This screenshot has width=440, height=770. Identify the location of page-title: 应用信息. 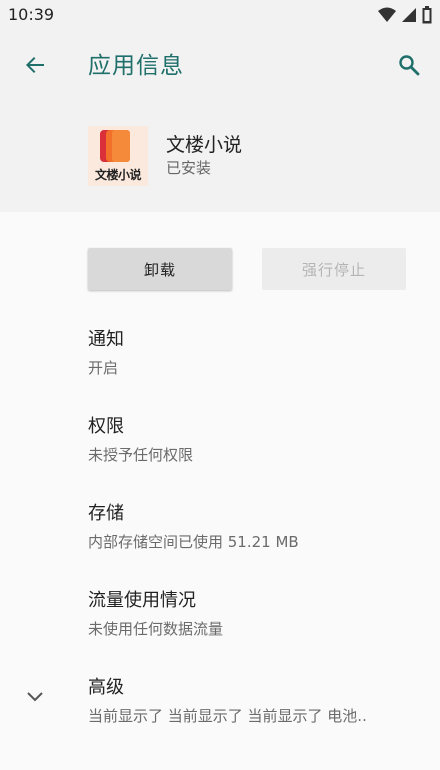
(136, 66).